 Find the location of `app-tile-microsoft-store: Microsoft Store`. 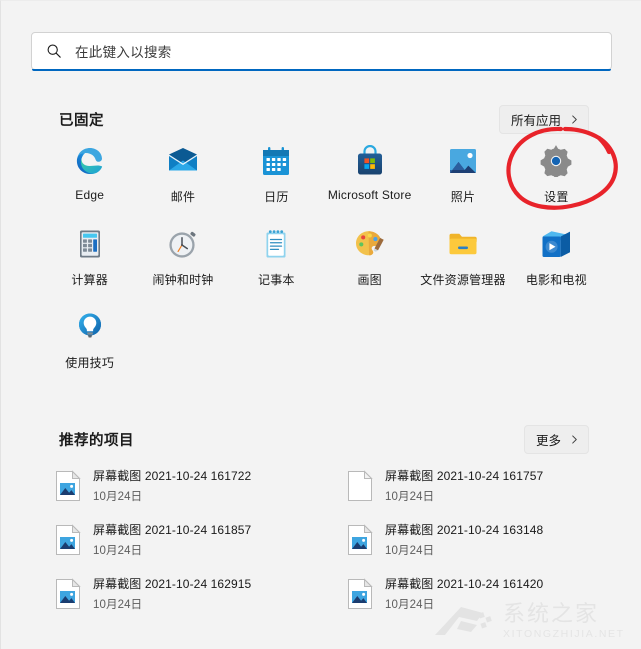

app-tile-microsoft-store: Microsoft Store is located at coordinates (369, 173).